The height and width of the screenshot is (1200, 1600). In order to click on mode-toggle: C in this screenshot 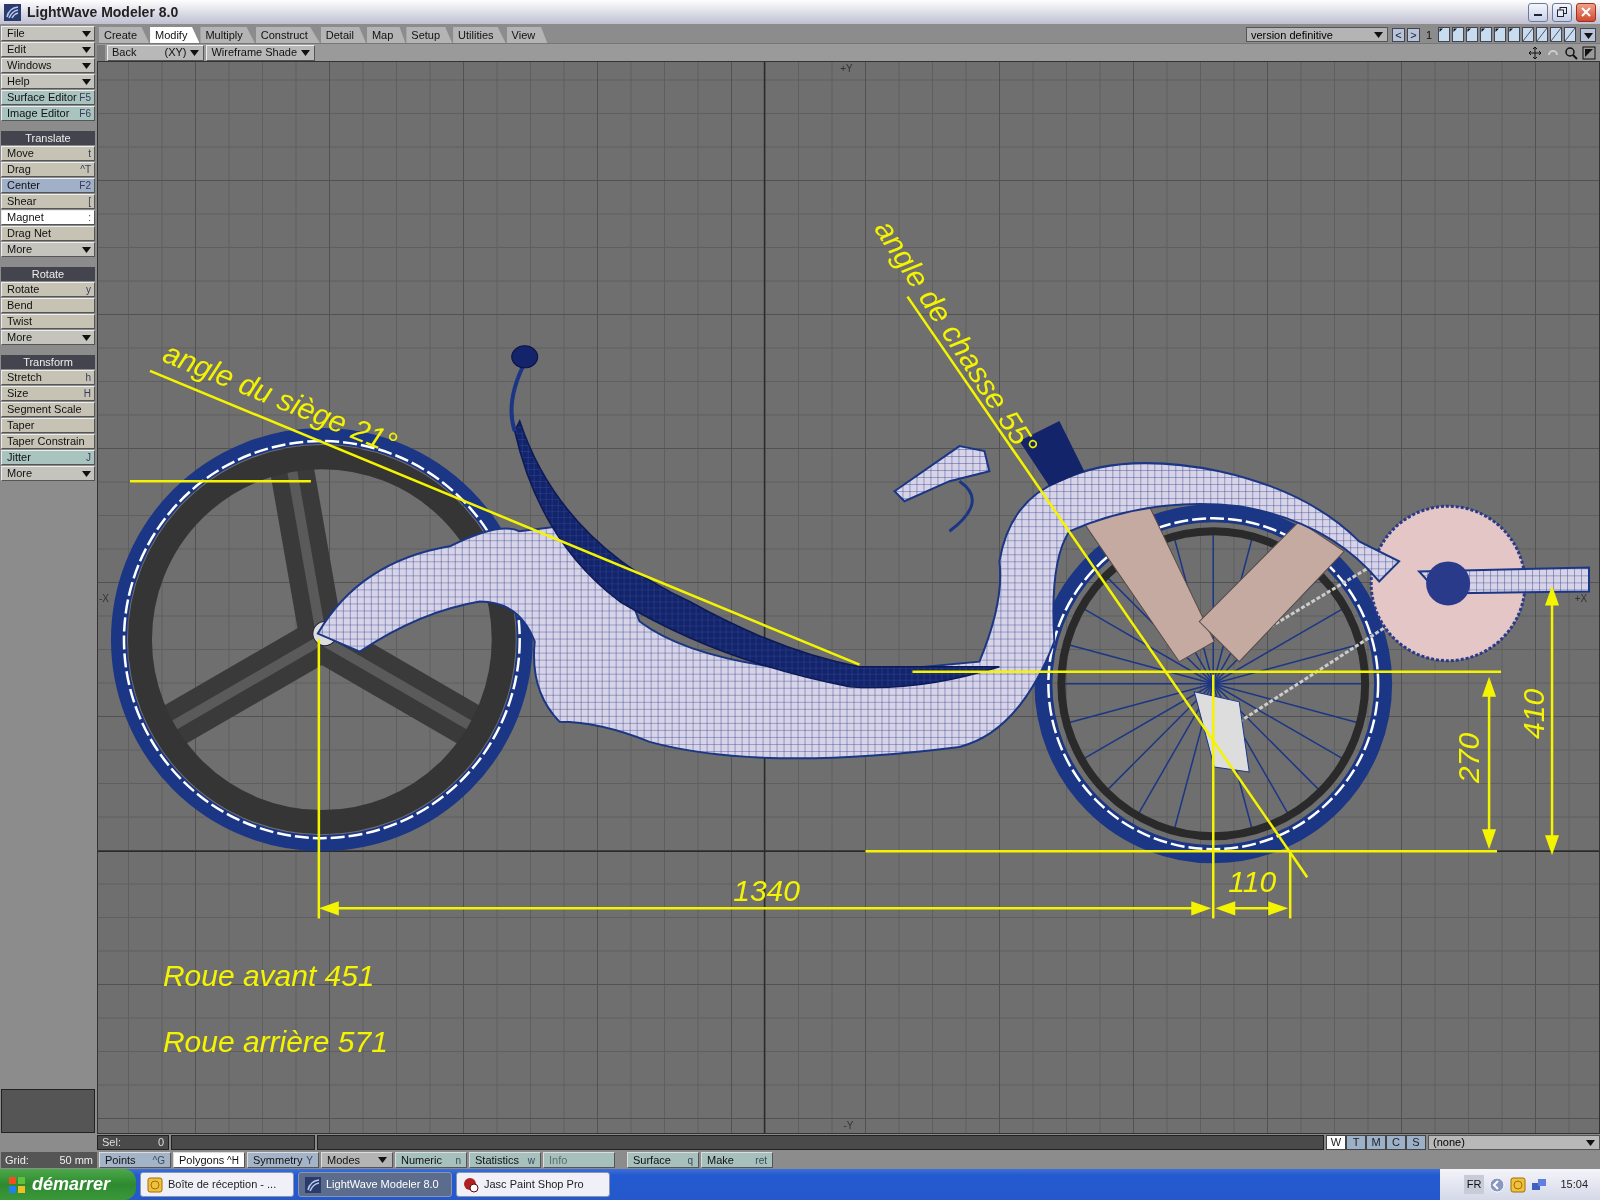, I will do `click(1396, 1142)`.